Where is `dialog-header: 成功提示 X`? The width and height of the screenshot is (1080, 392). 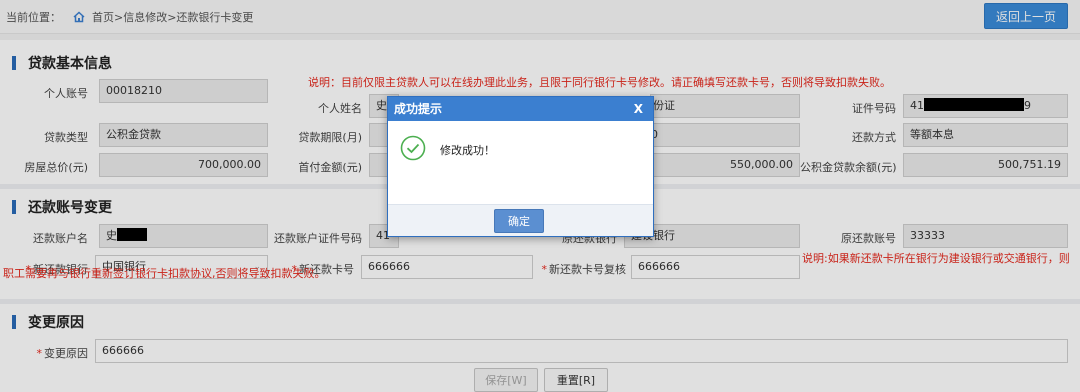 dialog-header: 成功提示 X is located at coordinates (520, 109).